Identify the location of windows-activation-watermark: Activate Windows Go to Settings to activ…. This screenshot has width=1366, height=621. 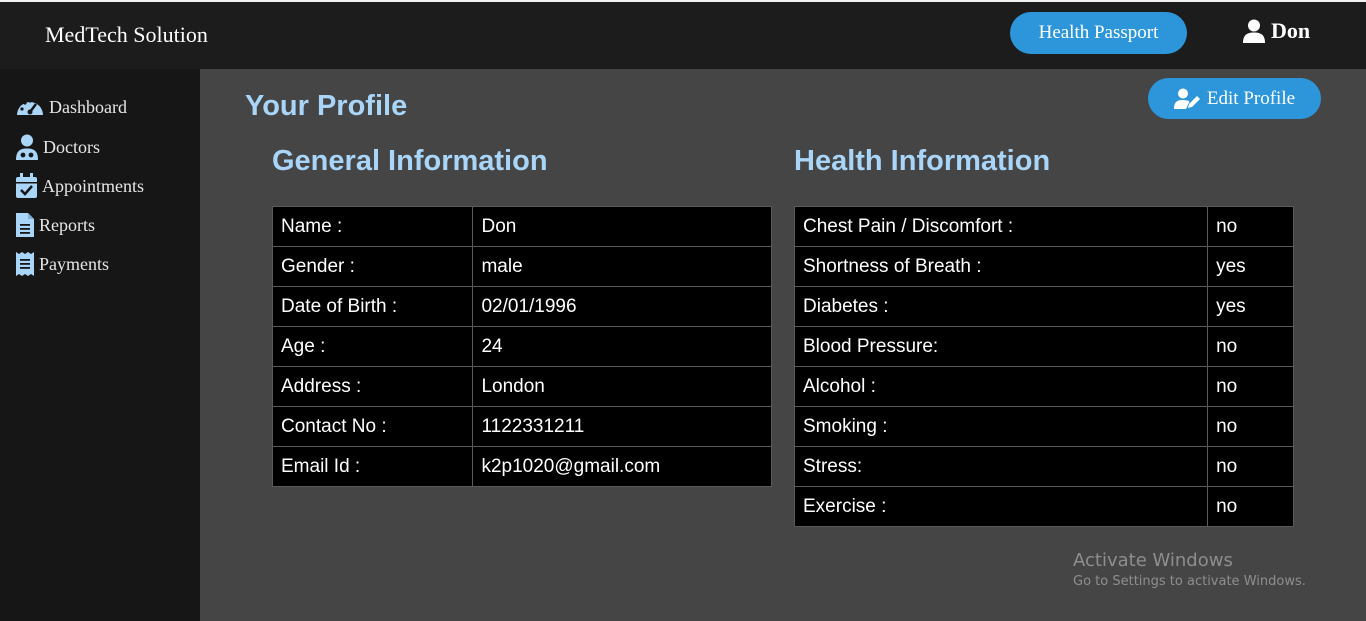
(1189, 569).